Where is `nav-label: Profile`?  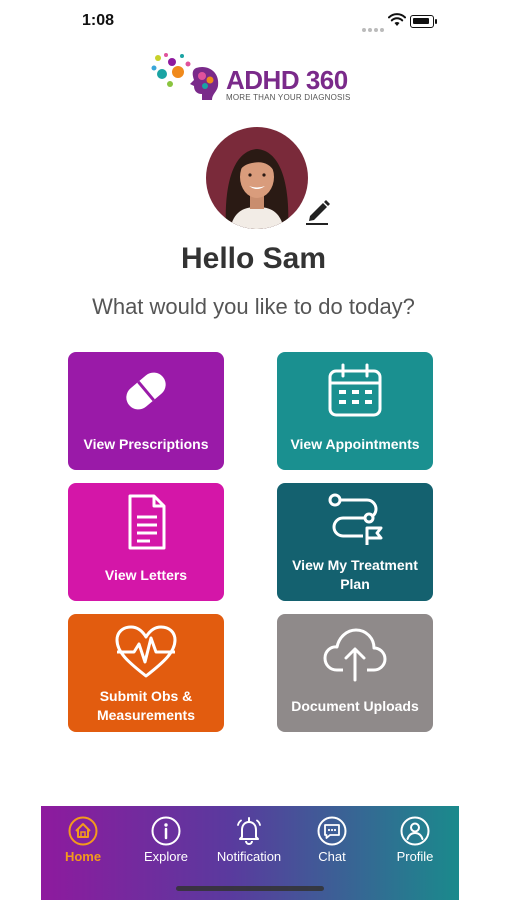 nav-label: Profile is located at coordinates (415, 856).